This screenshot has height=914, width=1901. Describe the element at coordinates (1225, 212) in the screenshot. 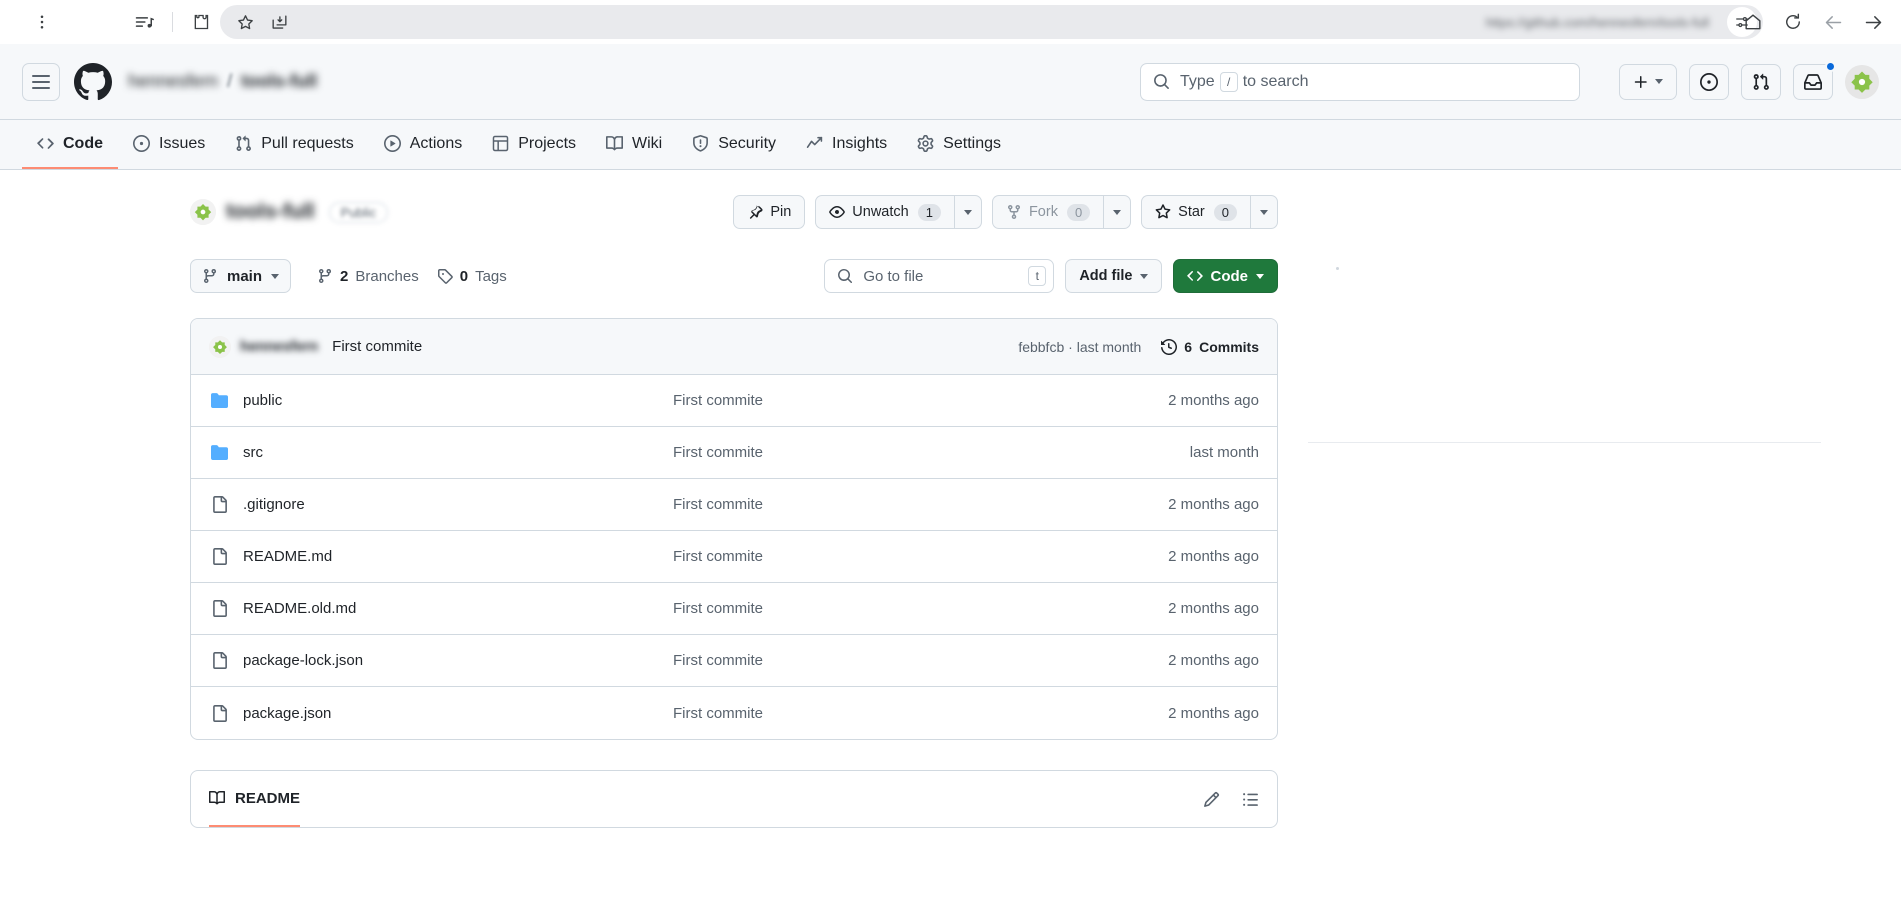

I see `star-count: 0` at that location.